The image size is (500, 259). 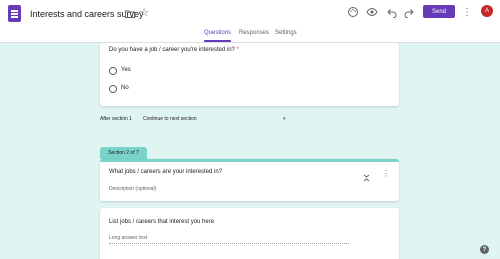 I want to click on star-icon: ☆, so click(x=144, y=13).